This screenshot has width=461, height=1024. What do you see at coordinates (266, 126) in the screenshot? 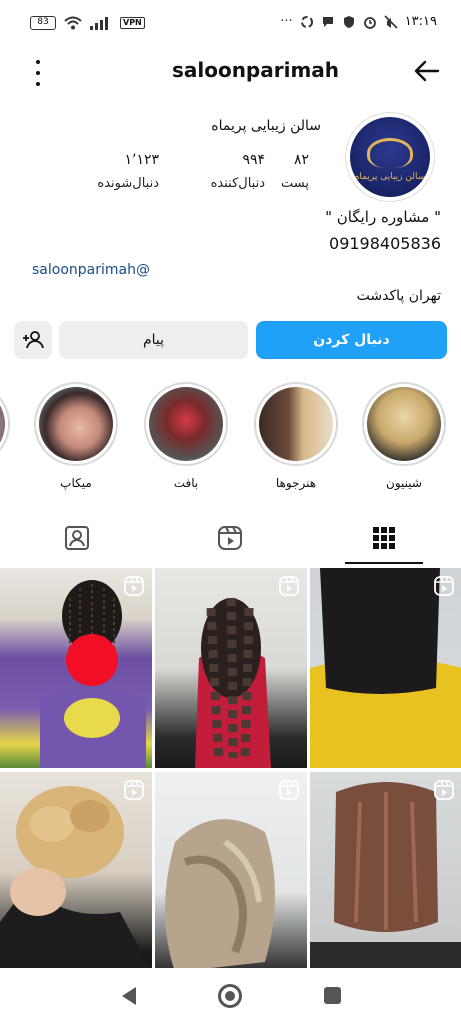
I see `profile-name: سالن زیبایی پریماه` at bounding box center [266, 126].